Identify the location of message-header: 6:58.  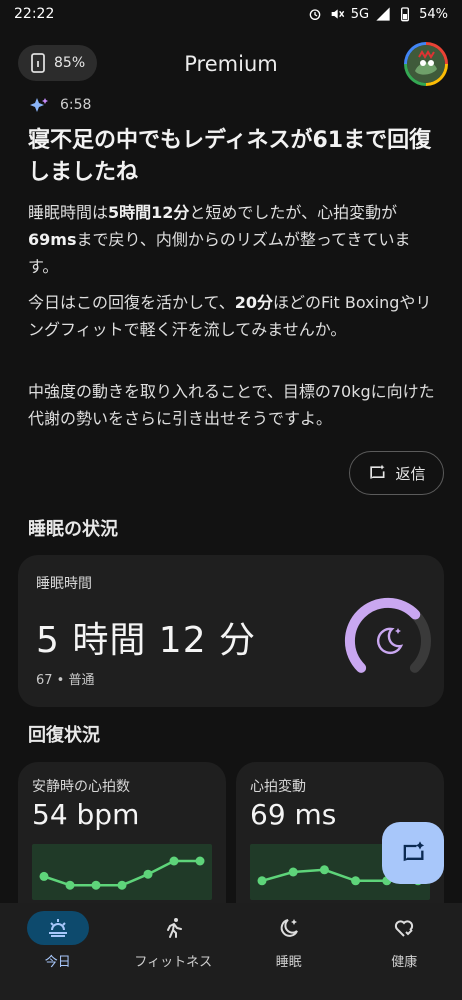
(60, 105).